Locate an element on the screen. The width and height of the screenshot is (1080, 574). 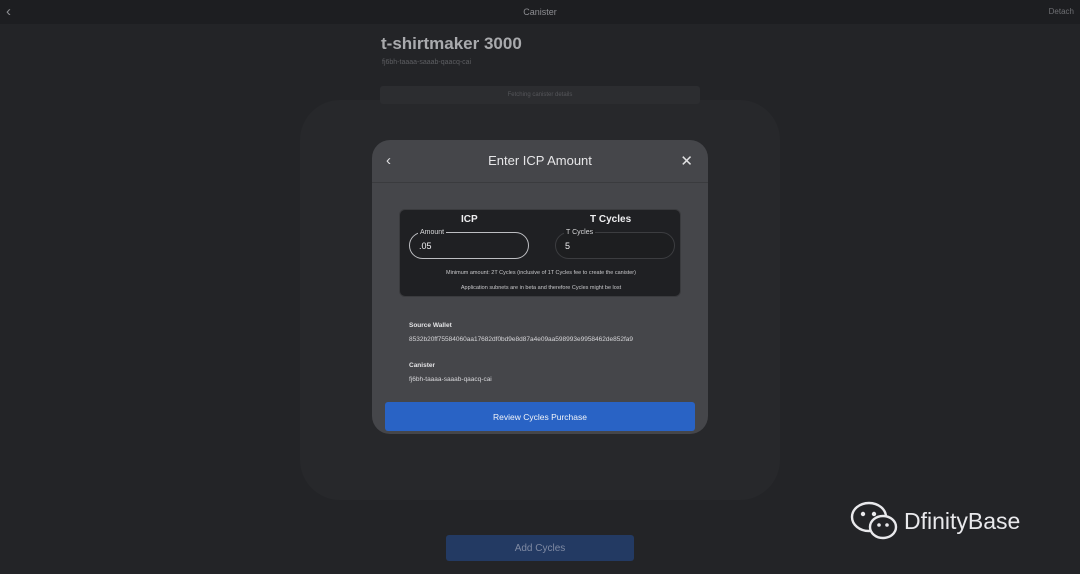
modal-header: ‹ Enter ICP Amount ✕ is located at coordinates (540, 161).